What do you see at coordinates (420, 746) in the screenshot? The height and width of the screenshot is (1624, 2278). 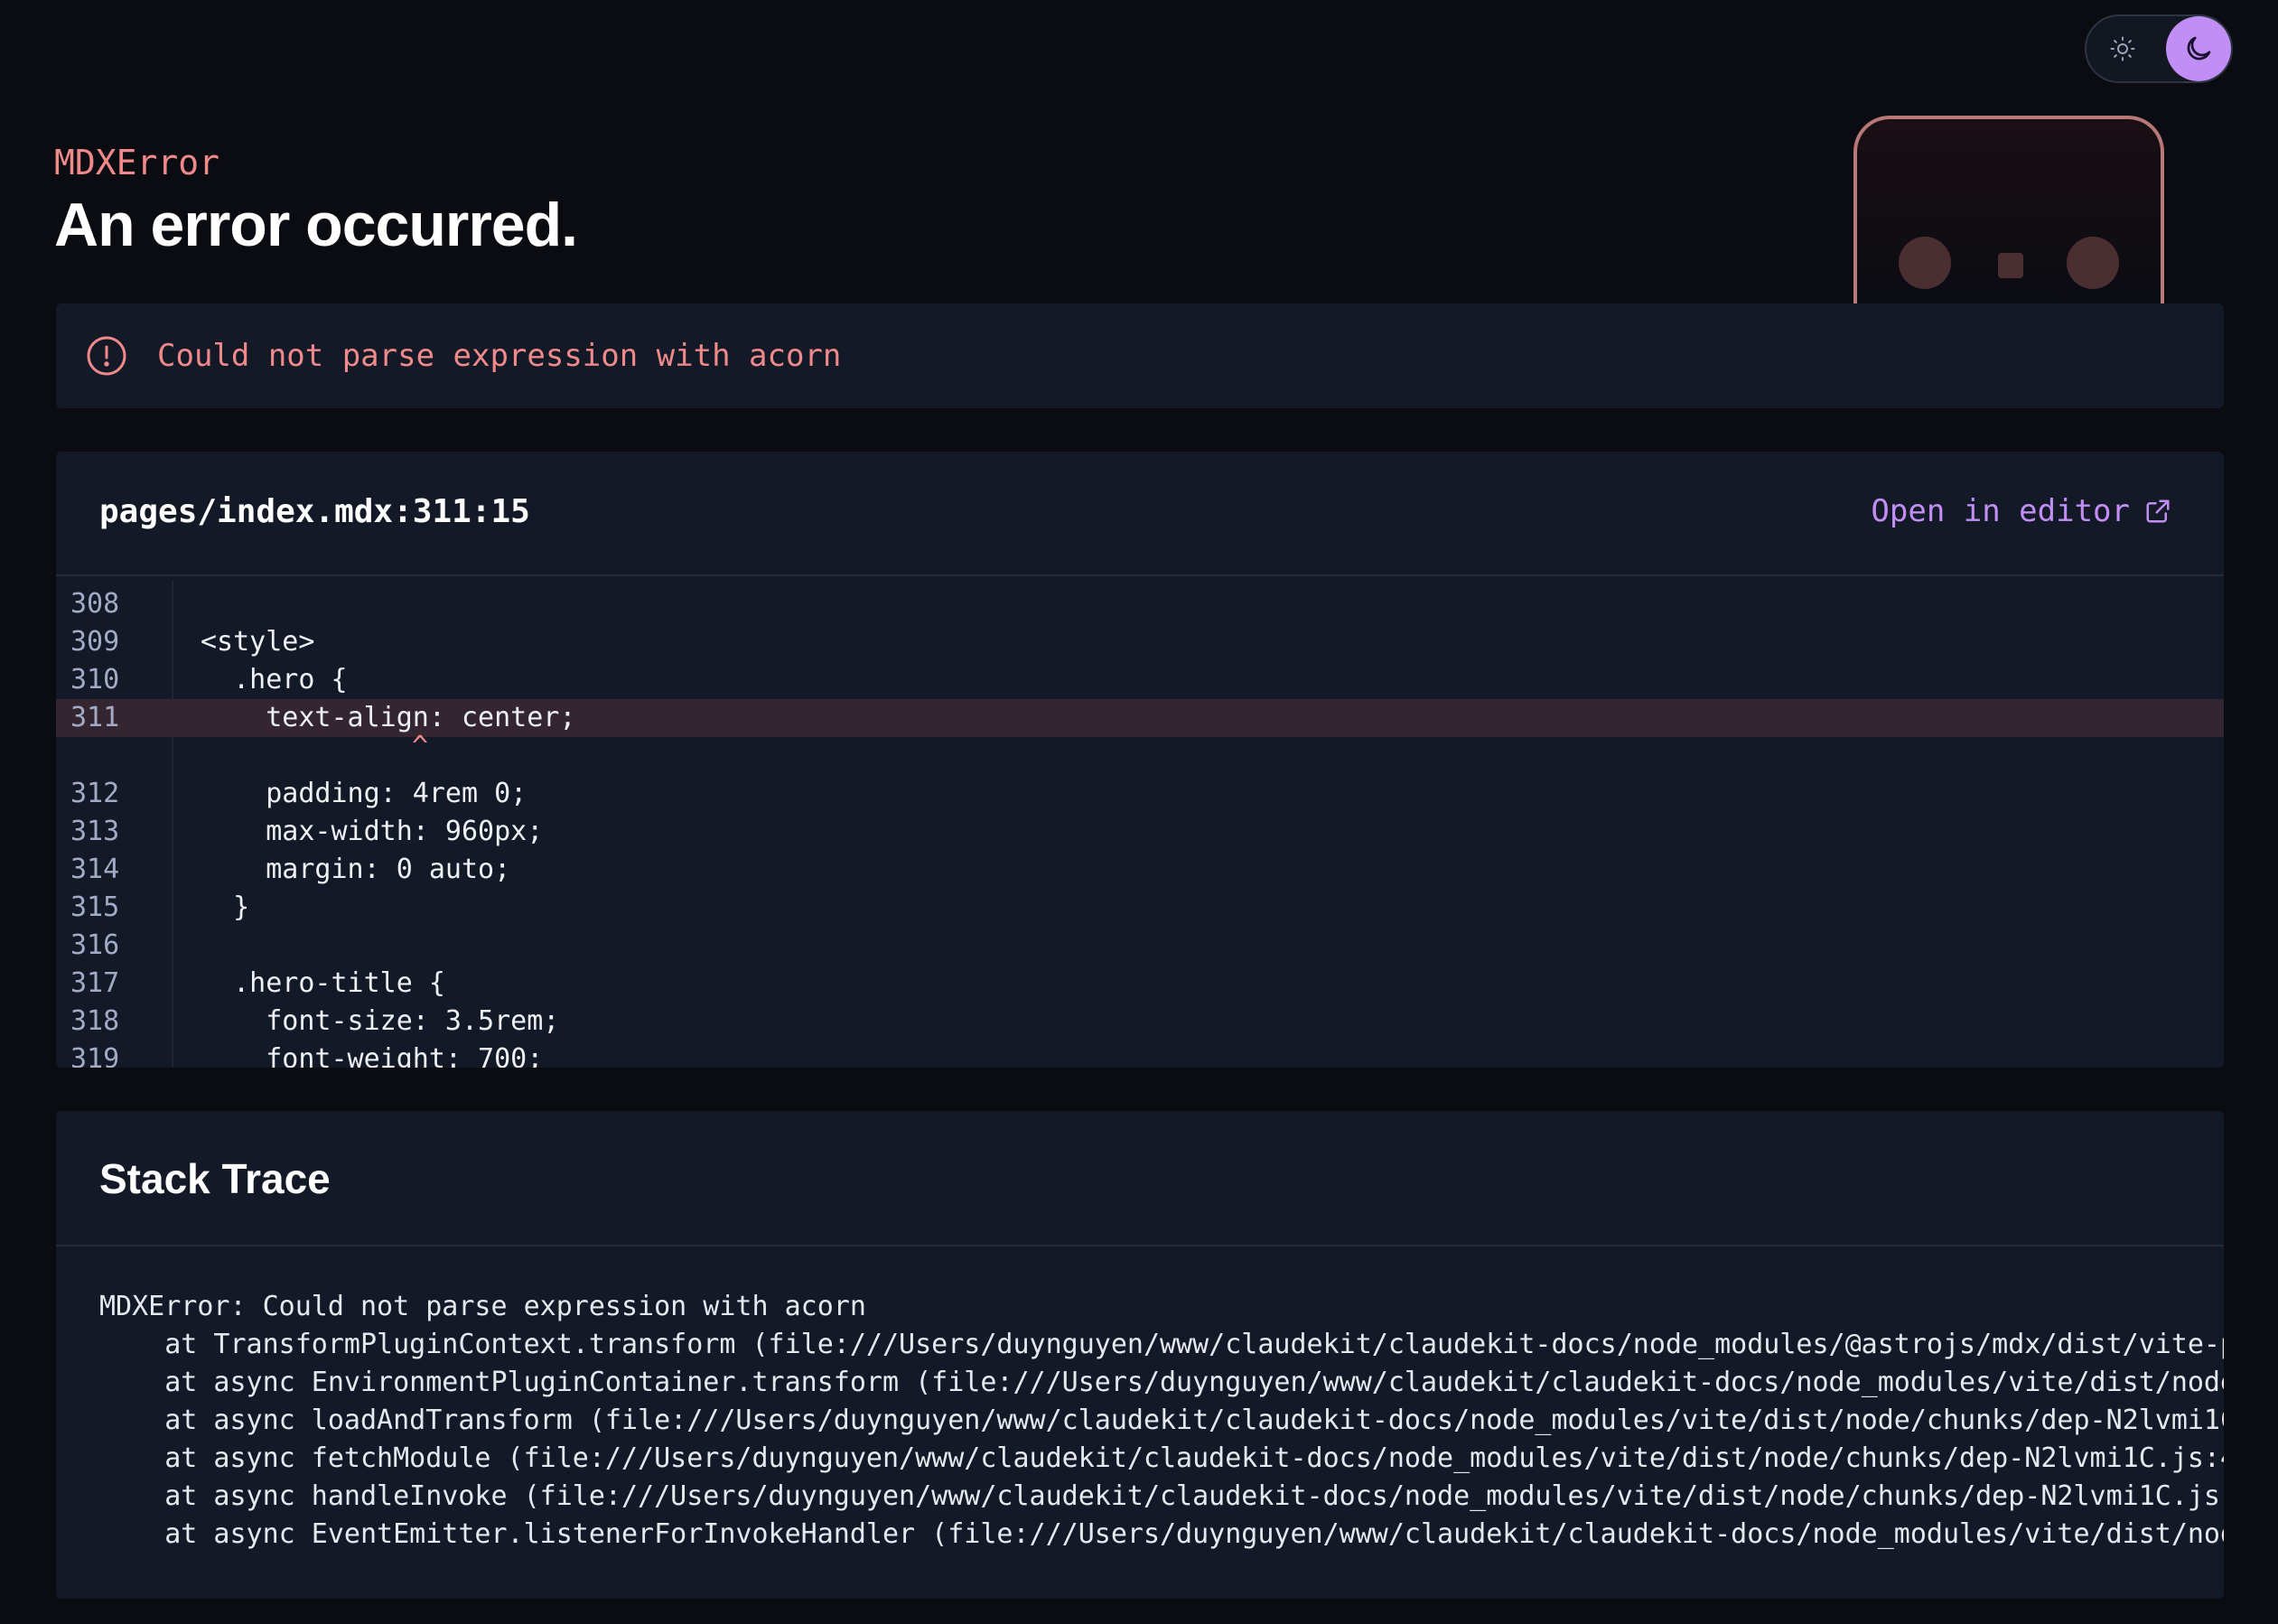 I see `error-caret: ^` at bounding box center [420, 746].